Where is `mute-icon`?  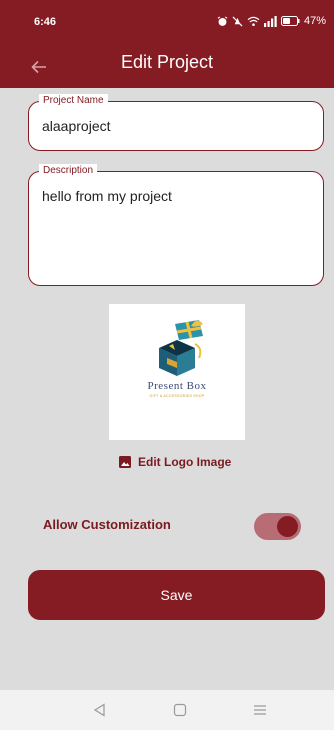 mute-icon is located at coordinates (237, 21).